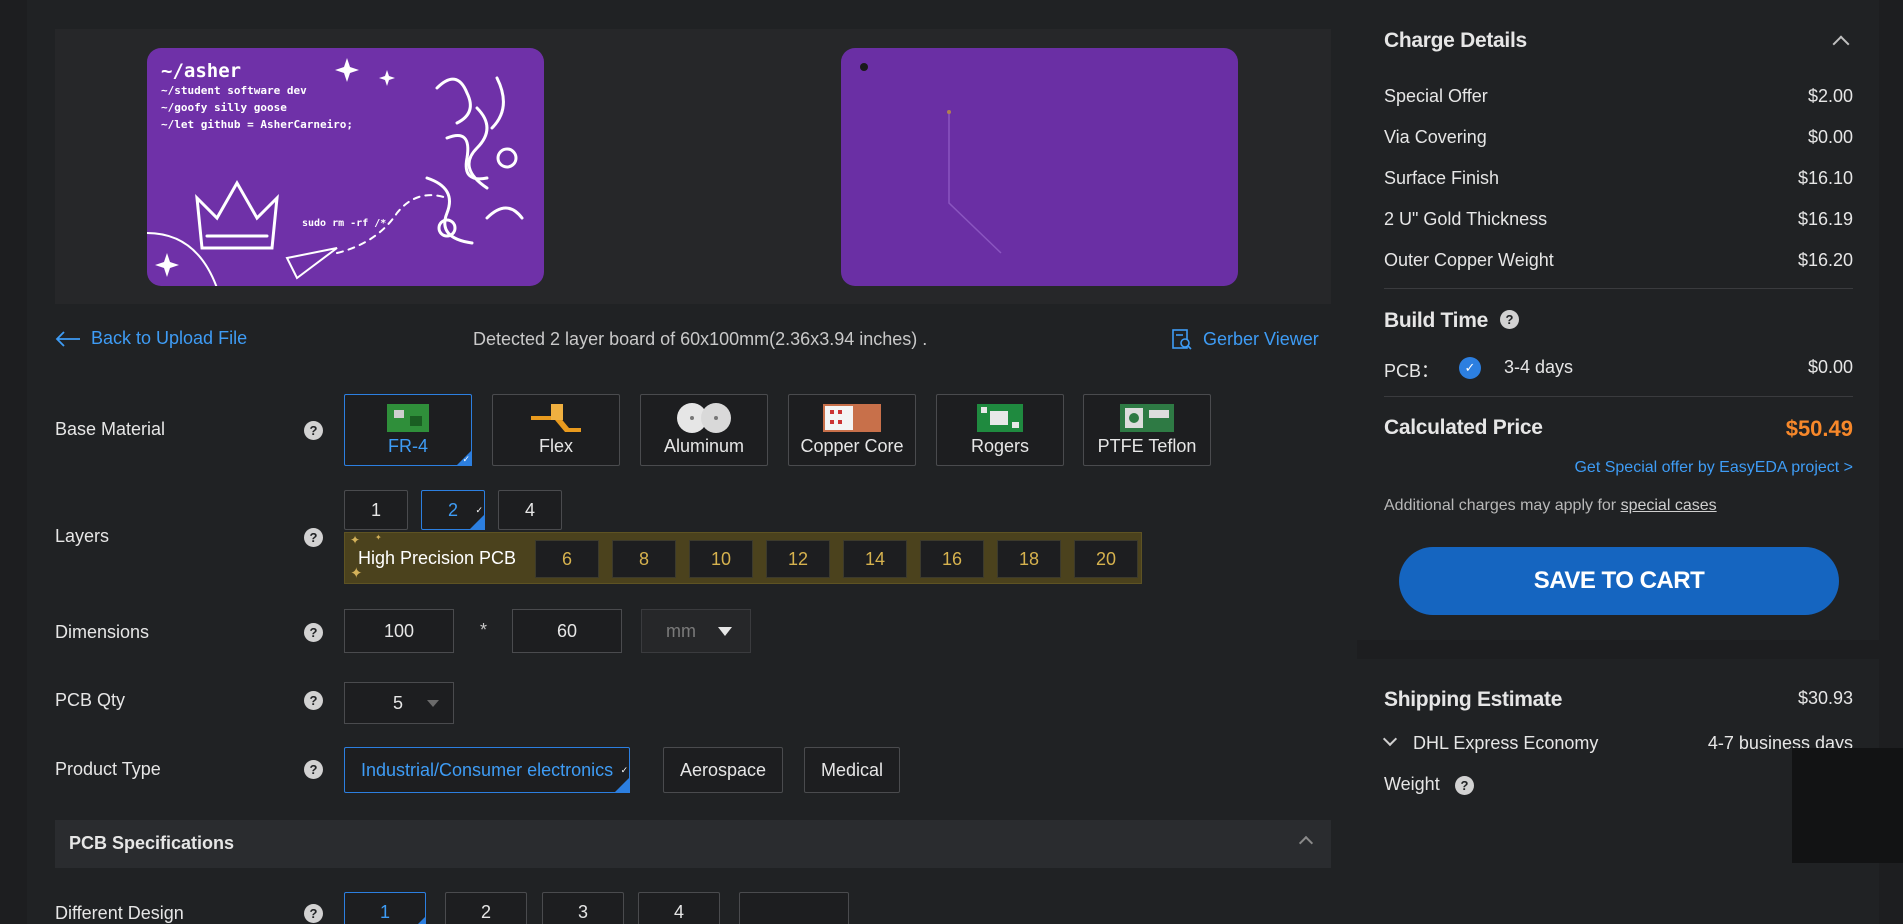  I want to click on layer-option-2: 2 ✓, so click(453, 510).